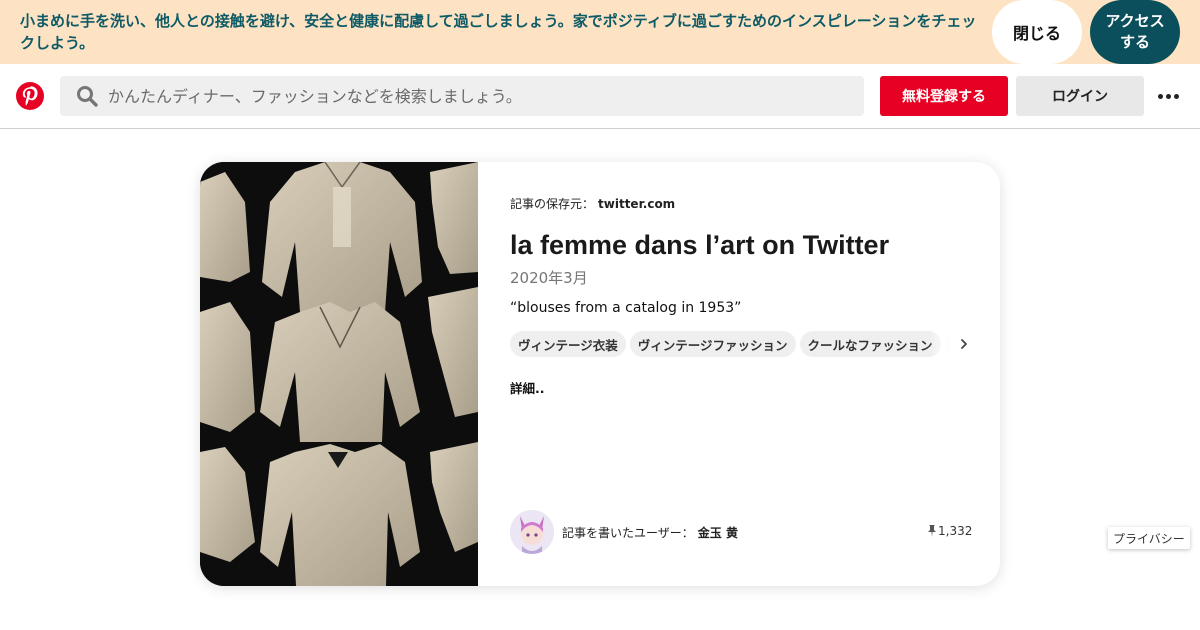 Image resolution: width=1200 pixels, height=630 pixels. I want to click on tag-list: ヴィンテージ衣装 ヴィンテージファッション クールなファッション ファ, so click(739, 345).